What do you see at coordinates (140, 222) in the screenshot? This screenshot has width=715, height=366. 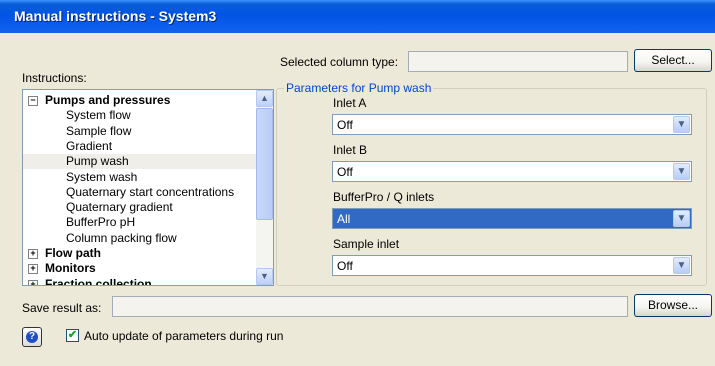 I see `tree-item: BufferPro pH` at bounding box center [140, 222].